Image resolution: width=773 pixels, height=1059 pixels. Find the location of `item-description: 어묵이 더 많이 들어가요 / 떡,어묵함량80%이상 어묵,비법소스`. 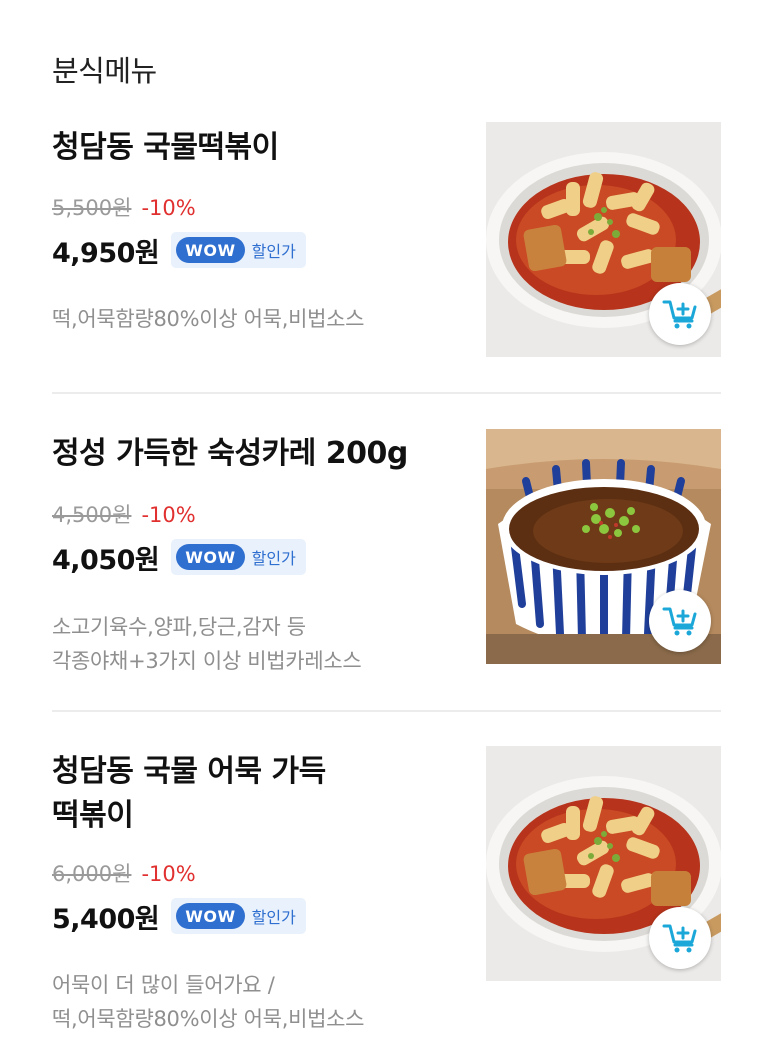

item-description: 어묵이 더 많이 들어가요 / 떡,어묵함량80%이상 어묵,비법소스 is located at coordinates (208, 1002).